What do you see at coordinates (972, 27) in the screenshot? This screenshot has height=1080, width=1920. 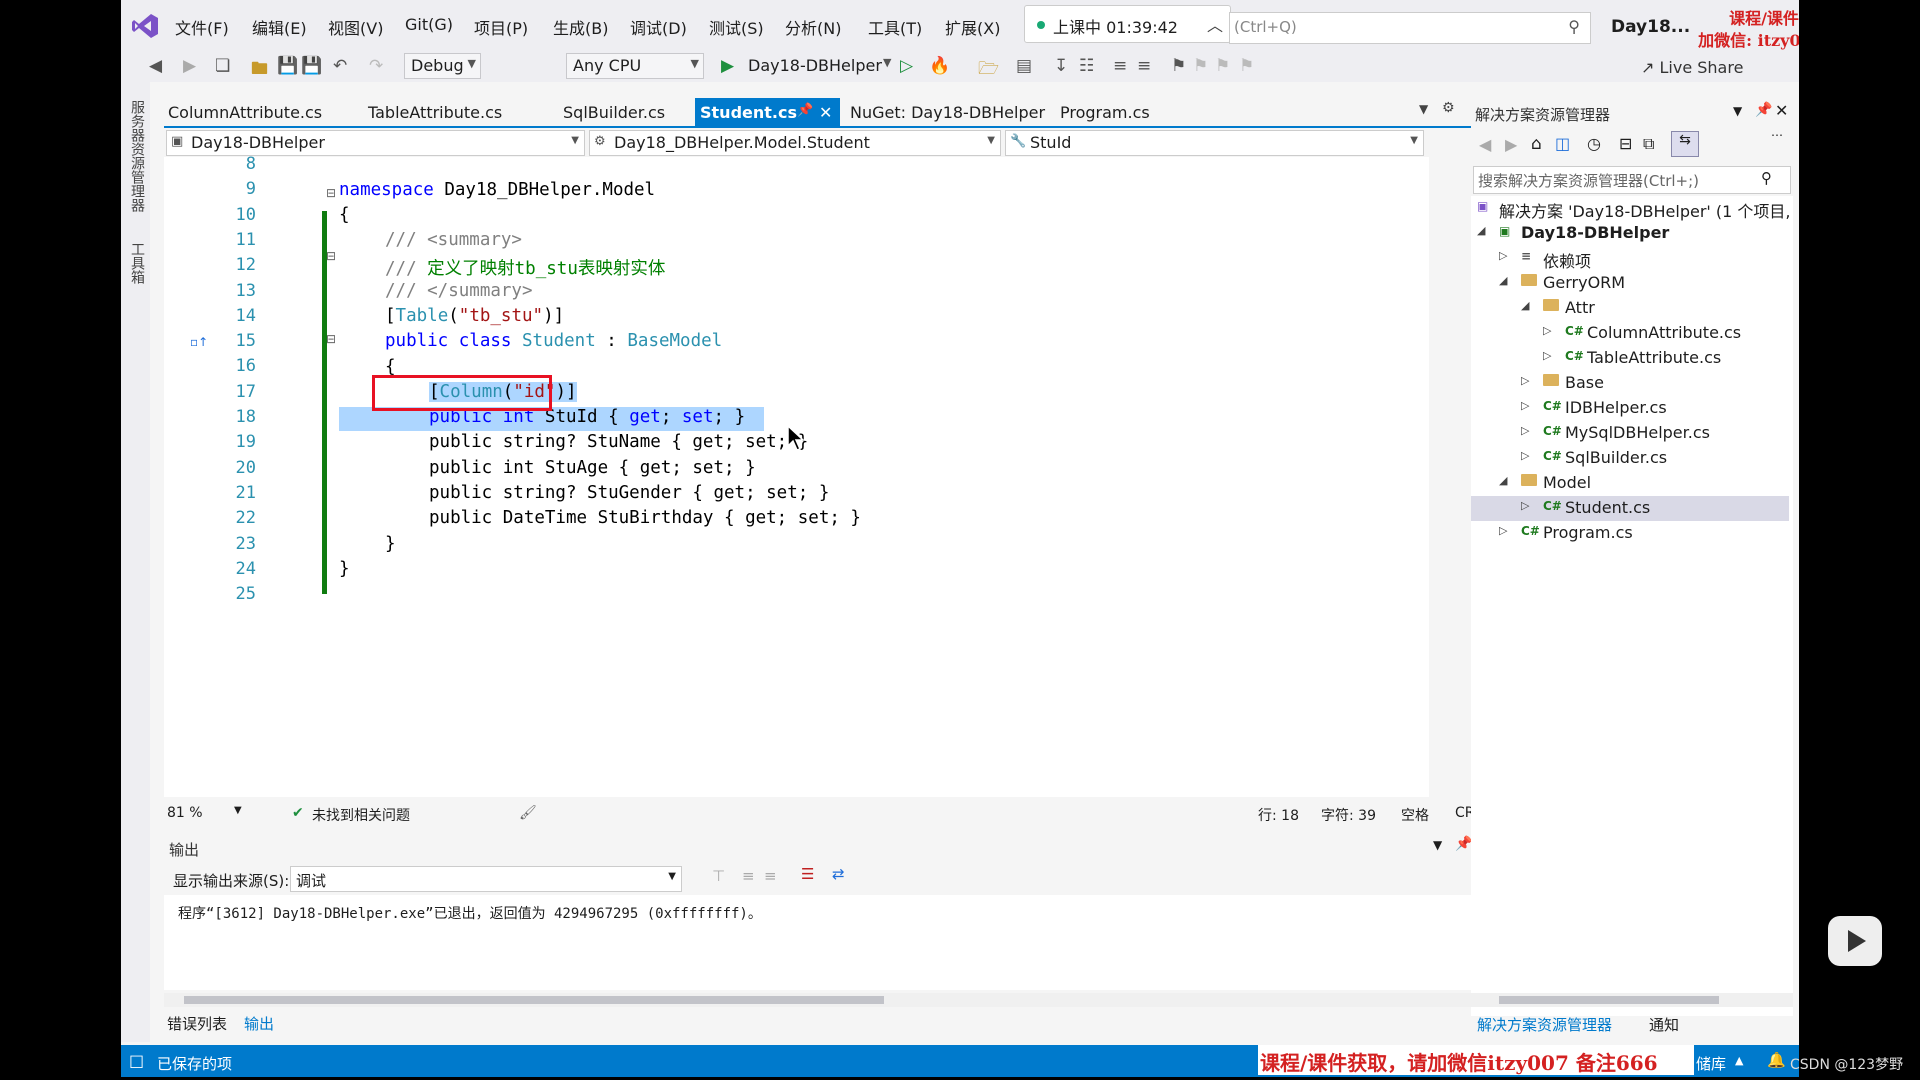 I see `menu-extensions: 扩展(X)` at bounding box center [972, 27].